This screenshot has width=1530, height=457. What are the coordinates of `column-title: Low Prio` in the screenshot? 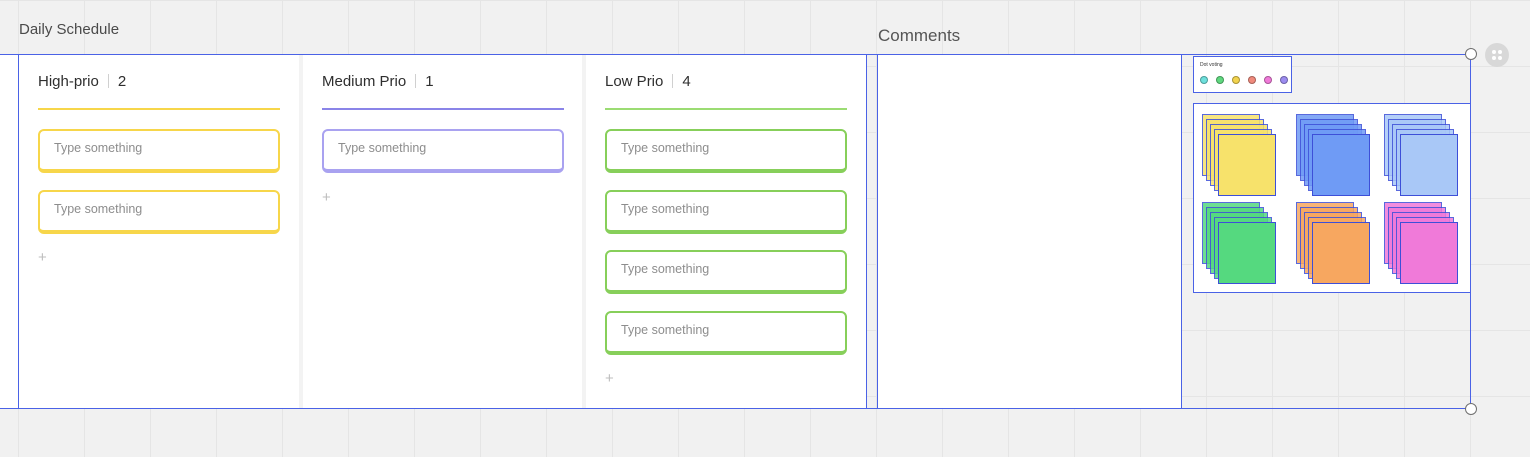 It's located at (634, 81).